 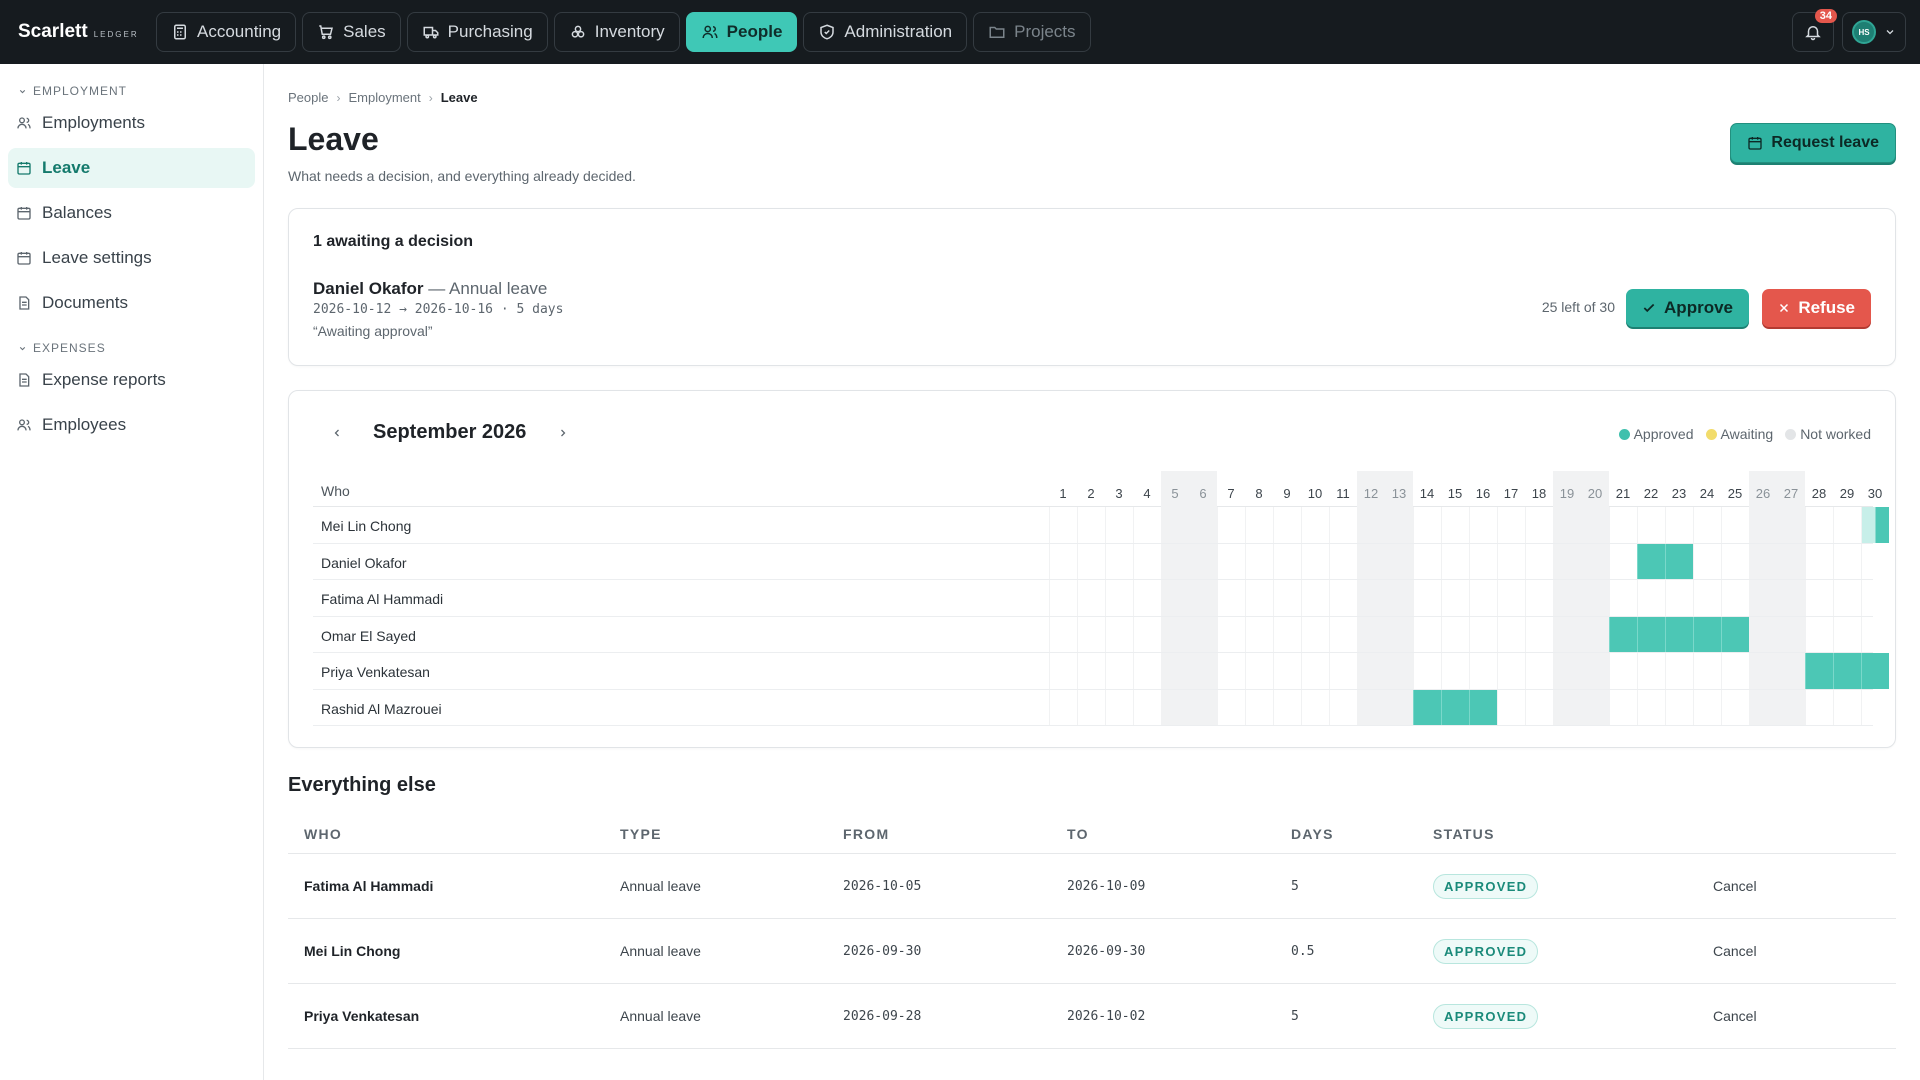 I want to click on column-header-status: STATUS, so click(x=1464, y=834).